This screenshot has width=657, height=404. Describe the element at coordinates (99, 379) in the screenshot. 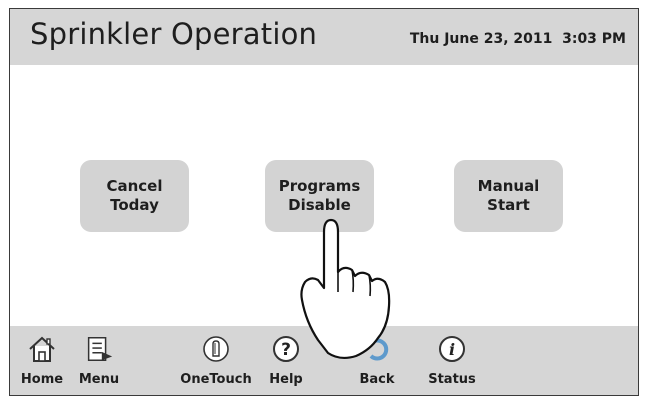

I see `toolbar-menu-label: Menu` at that location.